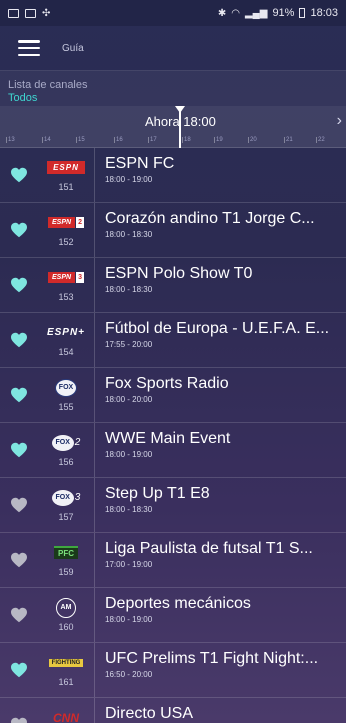  Describe the element at coordinates (129, 399) in the screenshot. I see `program-time: 18:00 - 20:00` at that location.